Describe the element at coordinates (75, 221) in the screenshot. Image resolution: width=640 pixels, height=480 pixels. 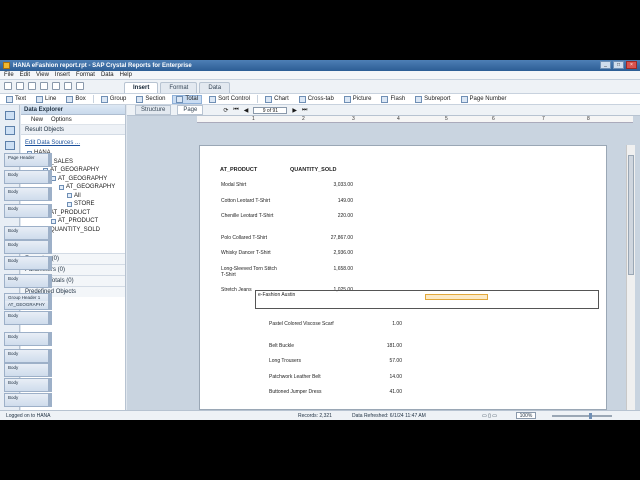
I see `tree-item-at-product-2: AT_PRODUCT` at that location.